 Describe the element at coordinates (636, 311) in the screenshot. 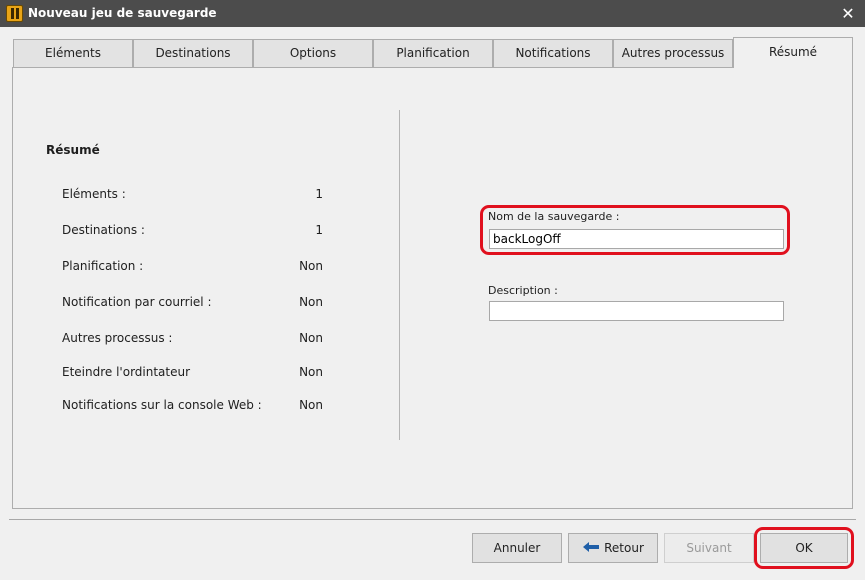

I see `description-input` at that location.